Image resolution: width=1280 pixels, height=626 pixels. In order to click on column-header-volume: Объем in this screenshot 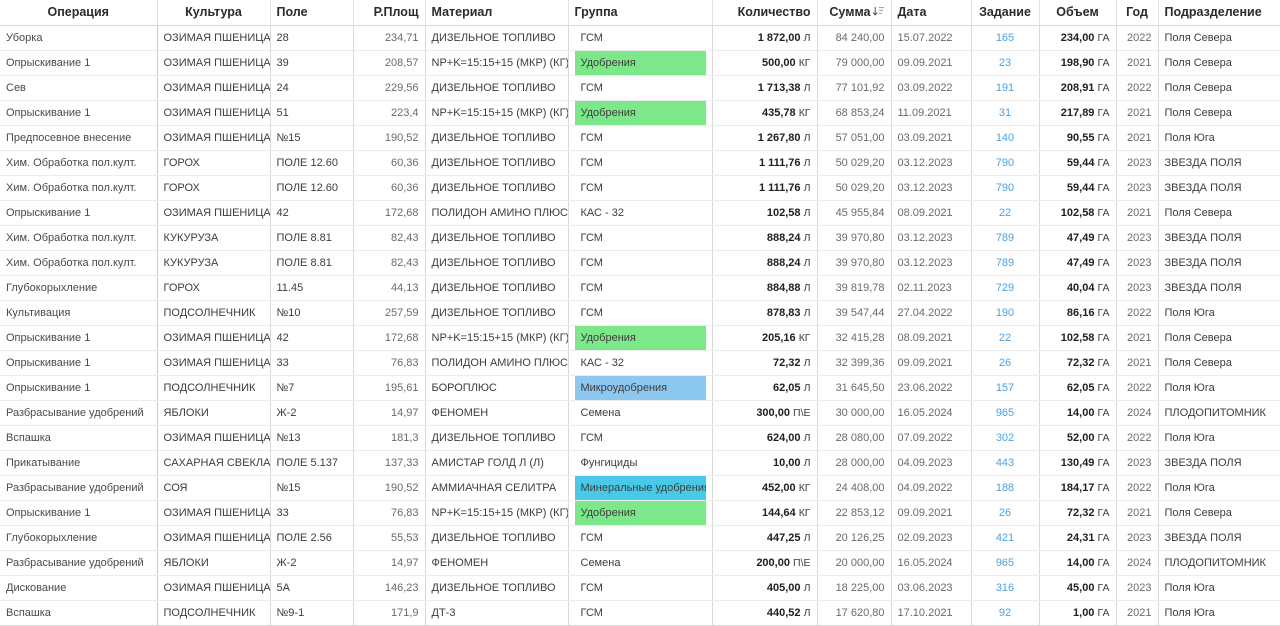, I will do `click(1078, 13)`.